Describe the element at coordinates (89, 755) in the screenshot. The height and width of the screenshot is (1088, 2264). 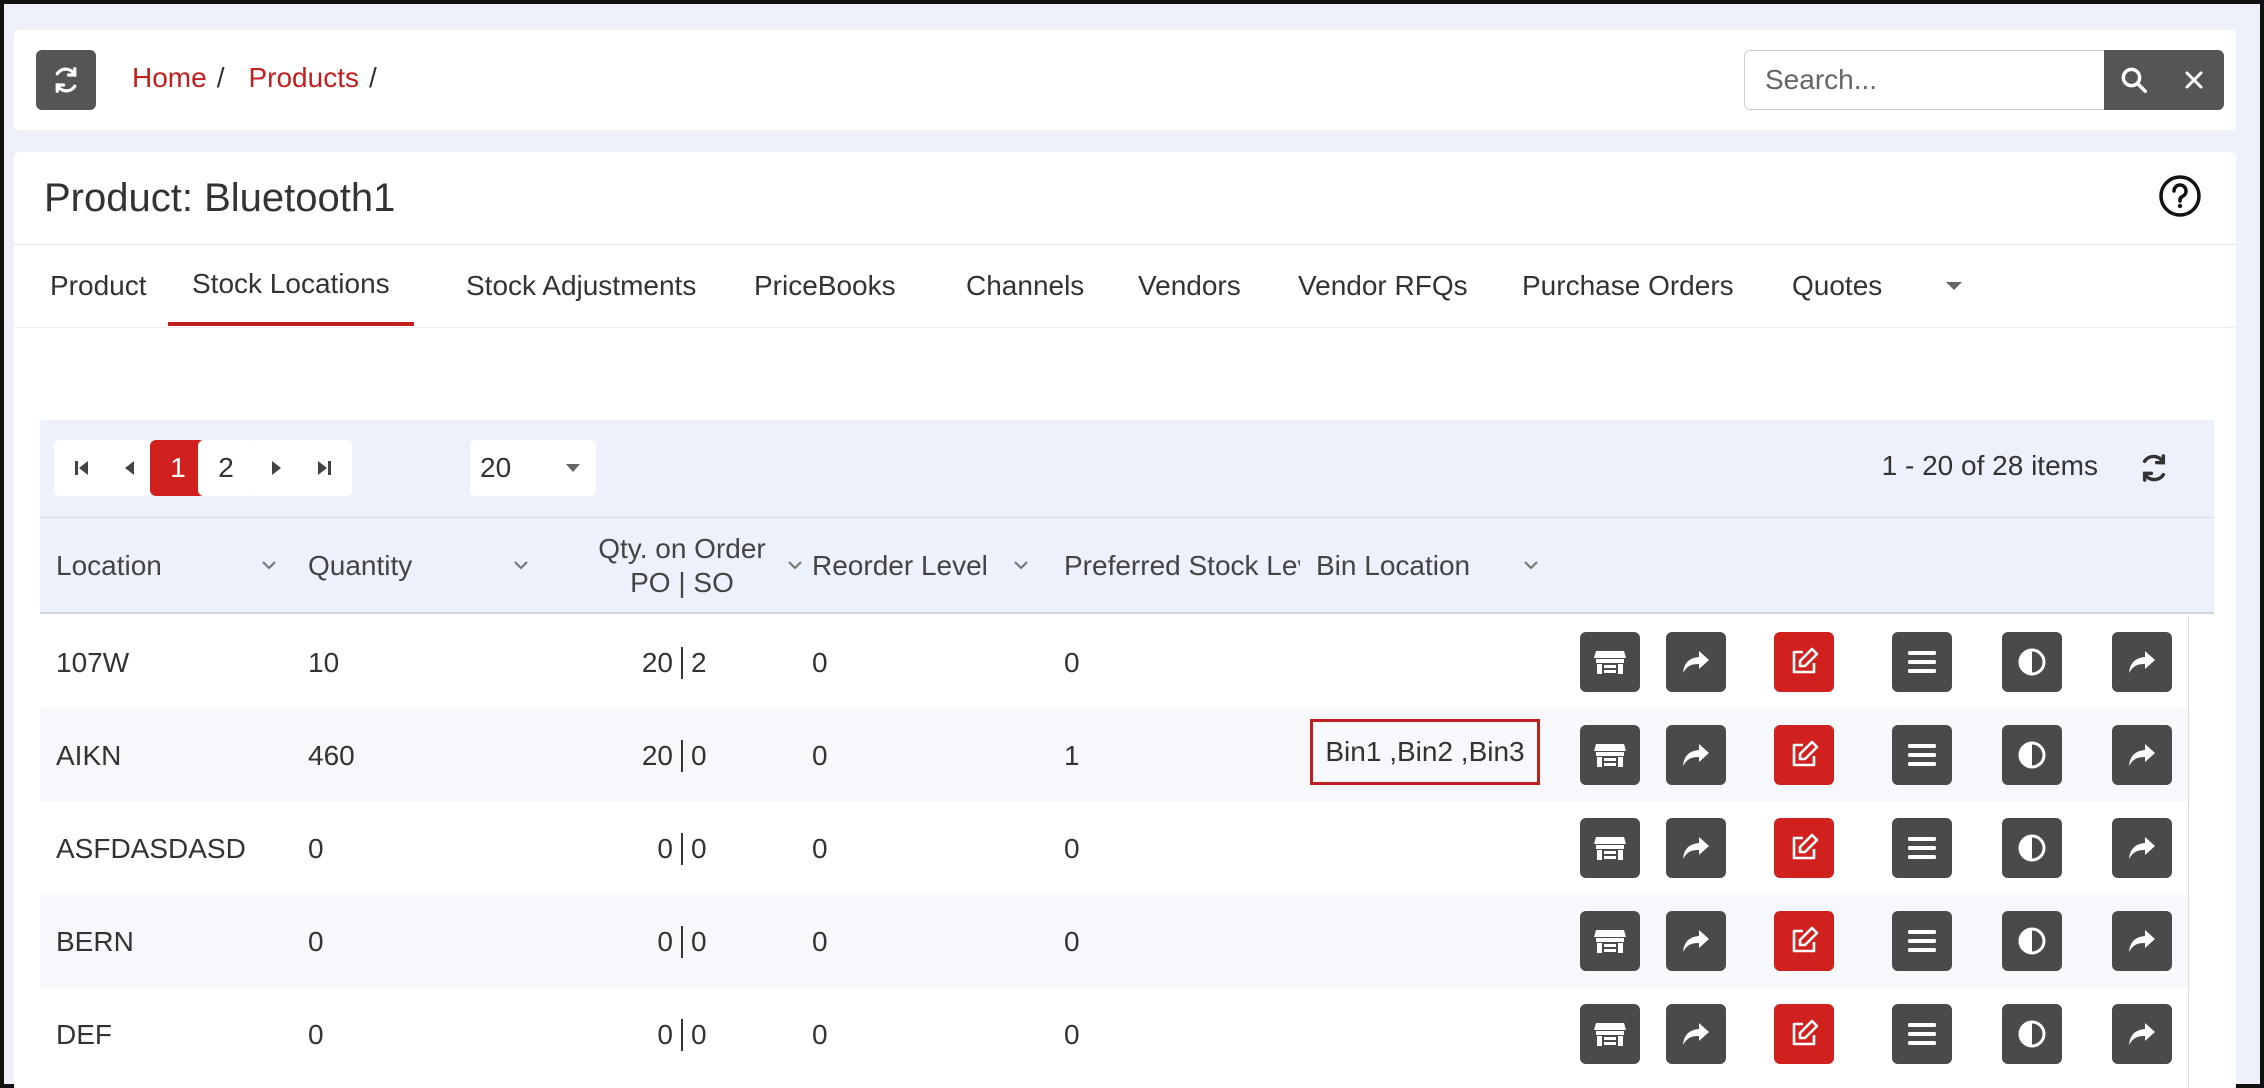
I see `cell-location: AIKN` at that location.